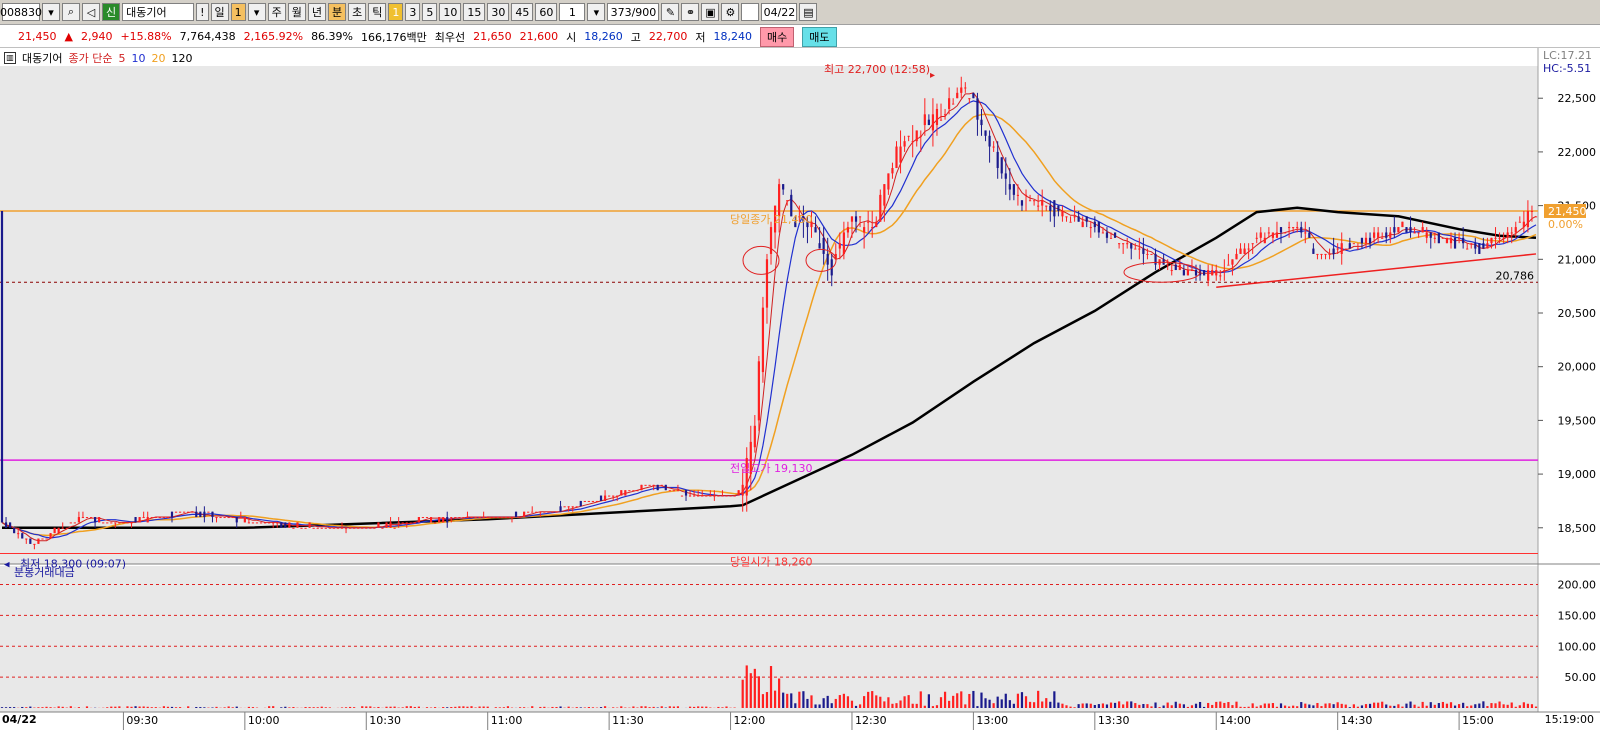  I want to click on support-value-label: 20,786, so click(1515, 275).